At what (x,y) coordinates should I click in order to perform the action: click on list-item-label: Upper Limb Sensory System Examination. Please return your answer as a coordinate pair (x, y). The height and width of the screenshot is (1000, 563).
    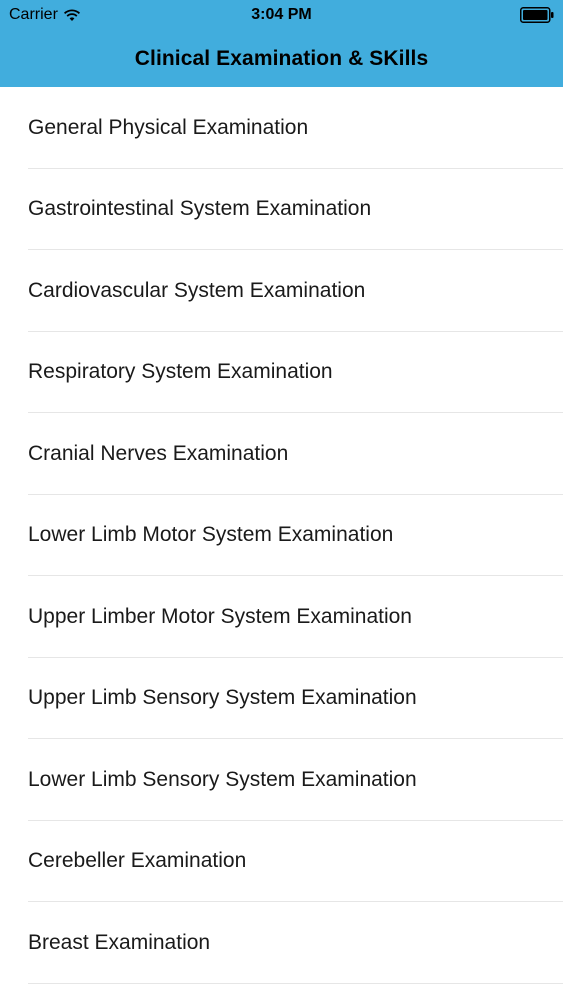
    Looking at the image, I should click on (222, 698).